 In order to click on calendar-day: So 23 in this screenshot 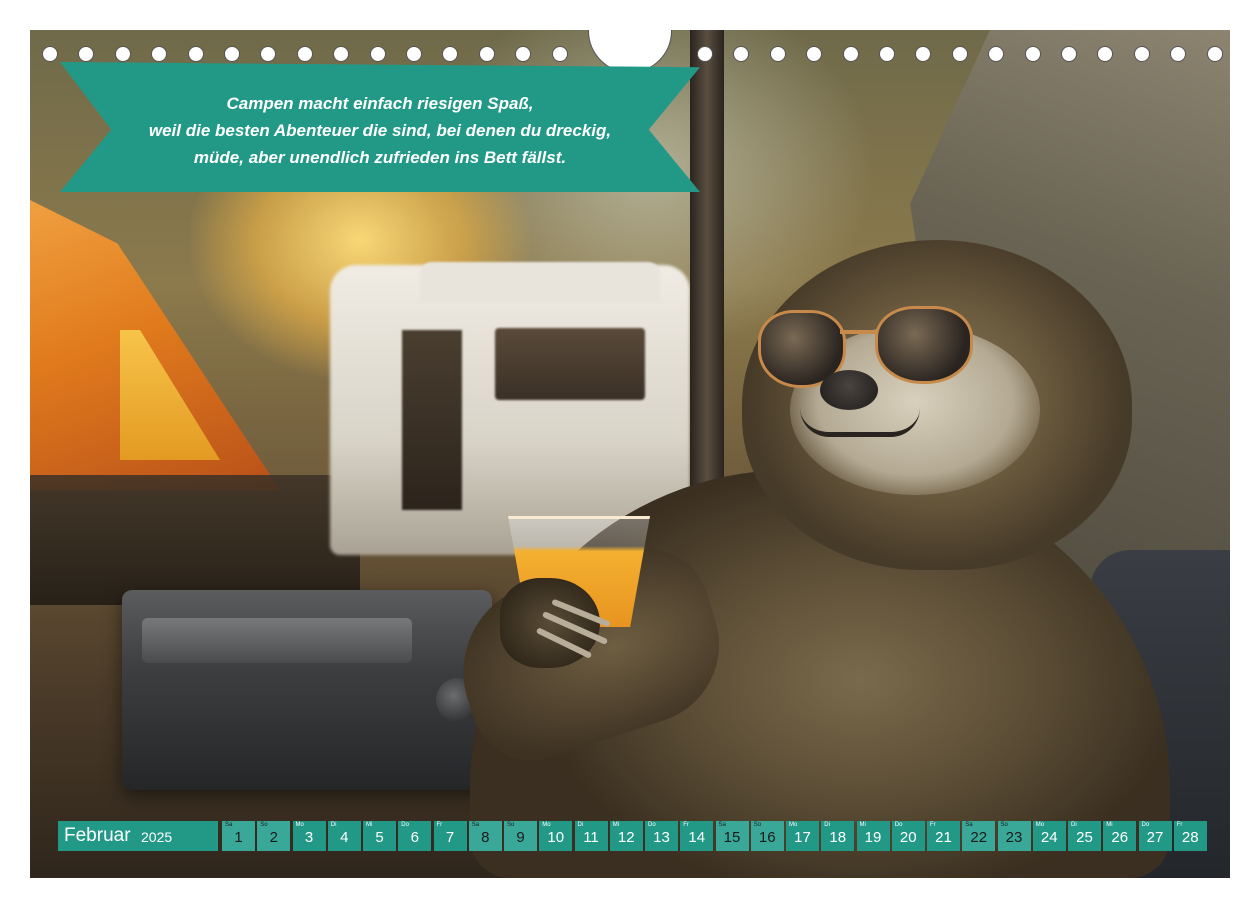, I will do `click(1014, 836)`.